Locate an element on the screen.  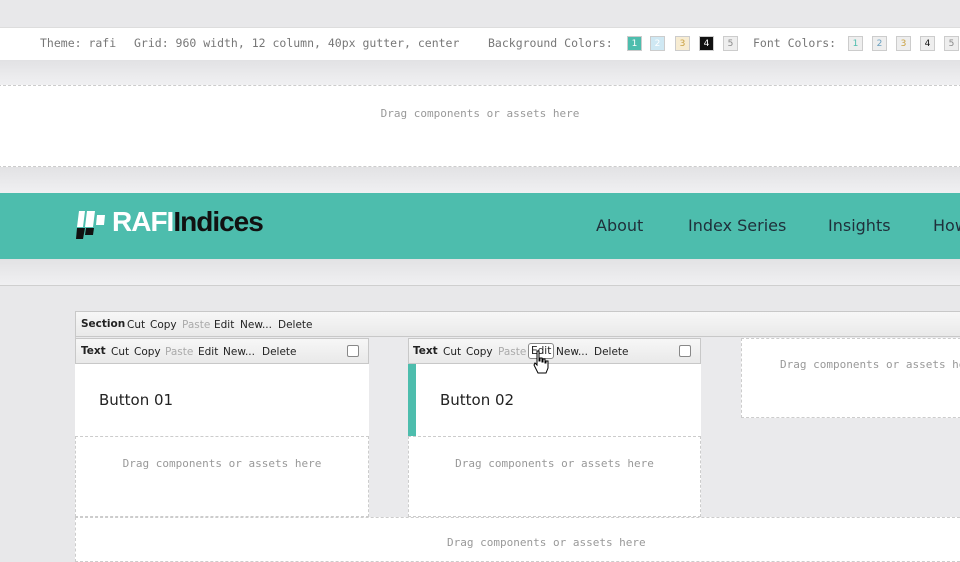
bg-swatch-2: 2 is located at coordinates (657, 43).